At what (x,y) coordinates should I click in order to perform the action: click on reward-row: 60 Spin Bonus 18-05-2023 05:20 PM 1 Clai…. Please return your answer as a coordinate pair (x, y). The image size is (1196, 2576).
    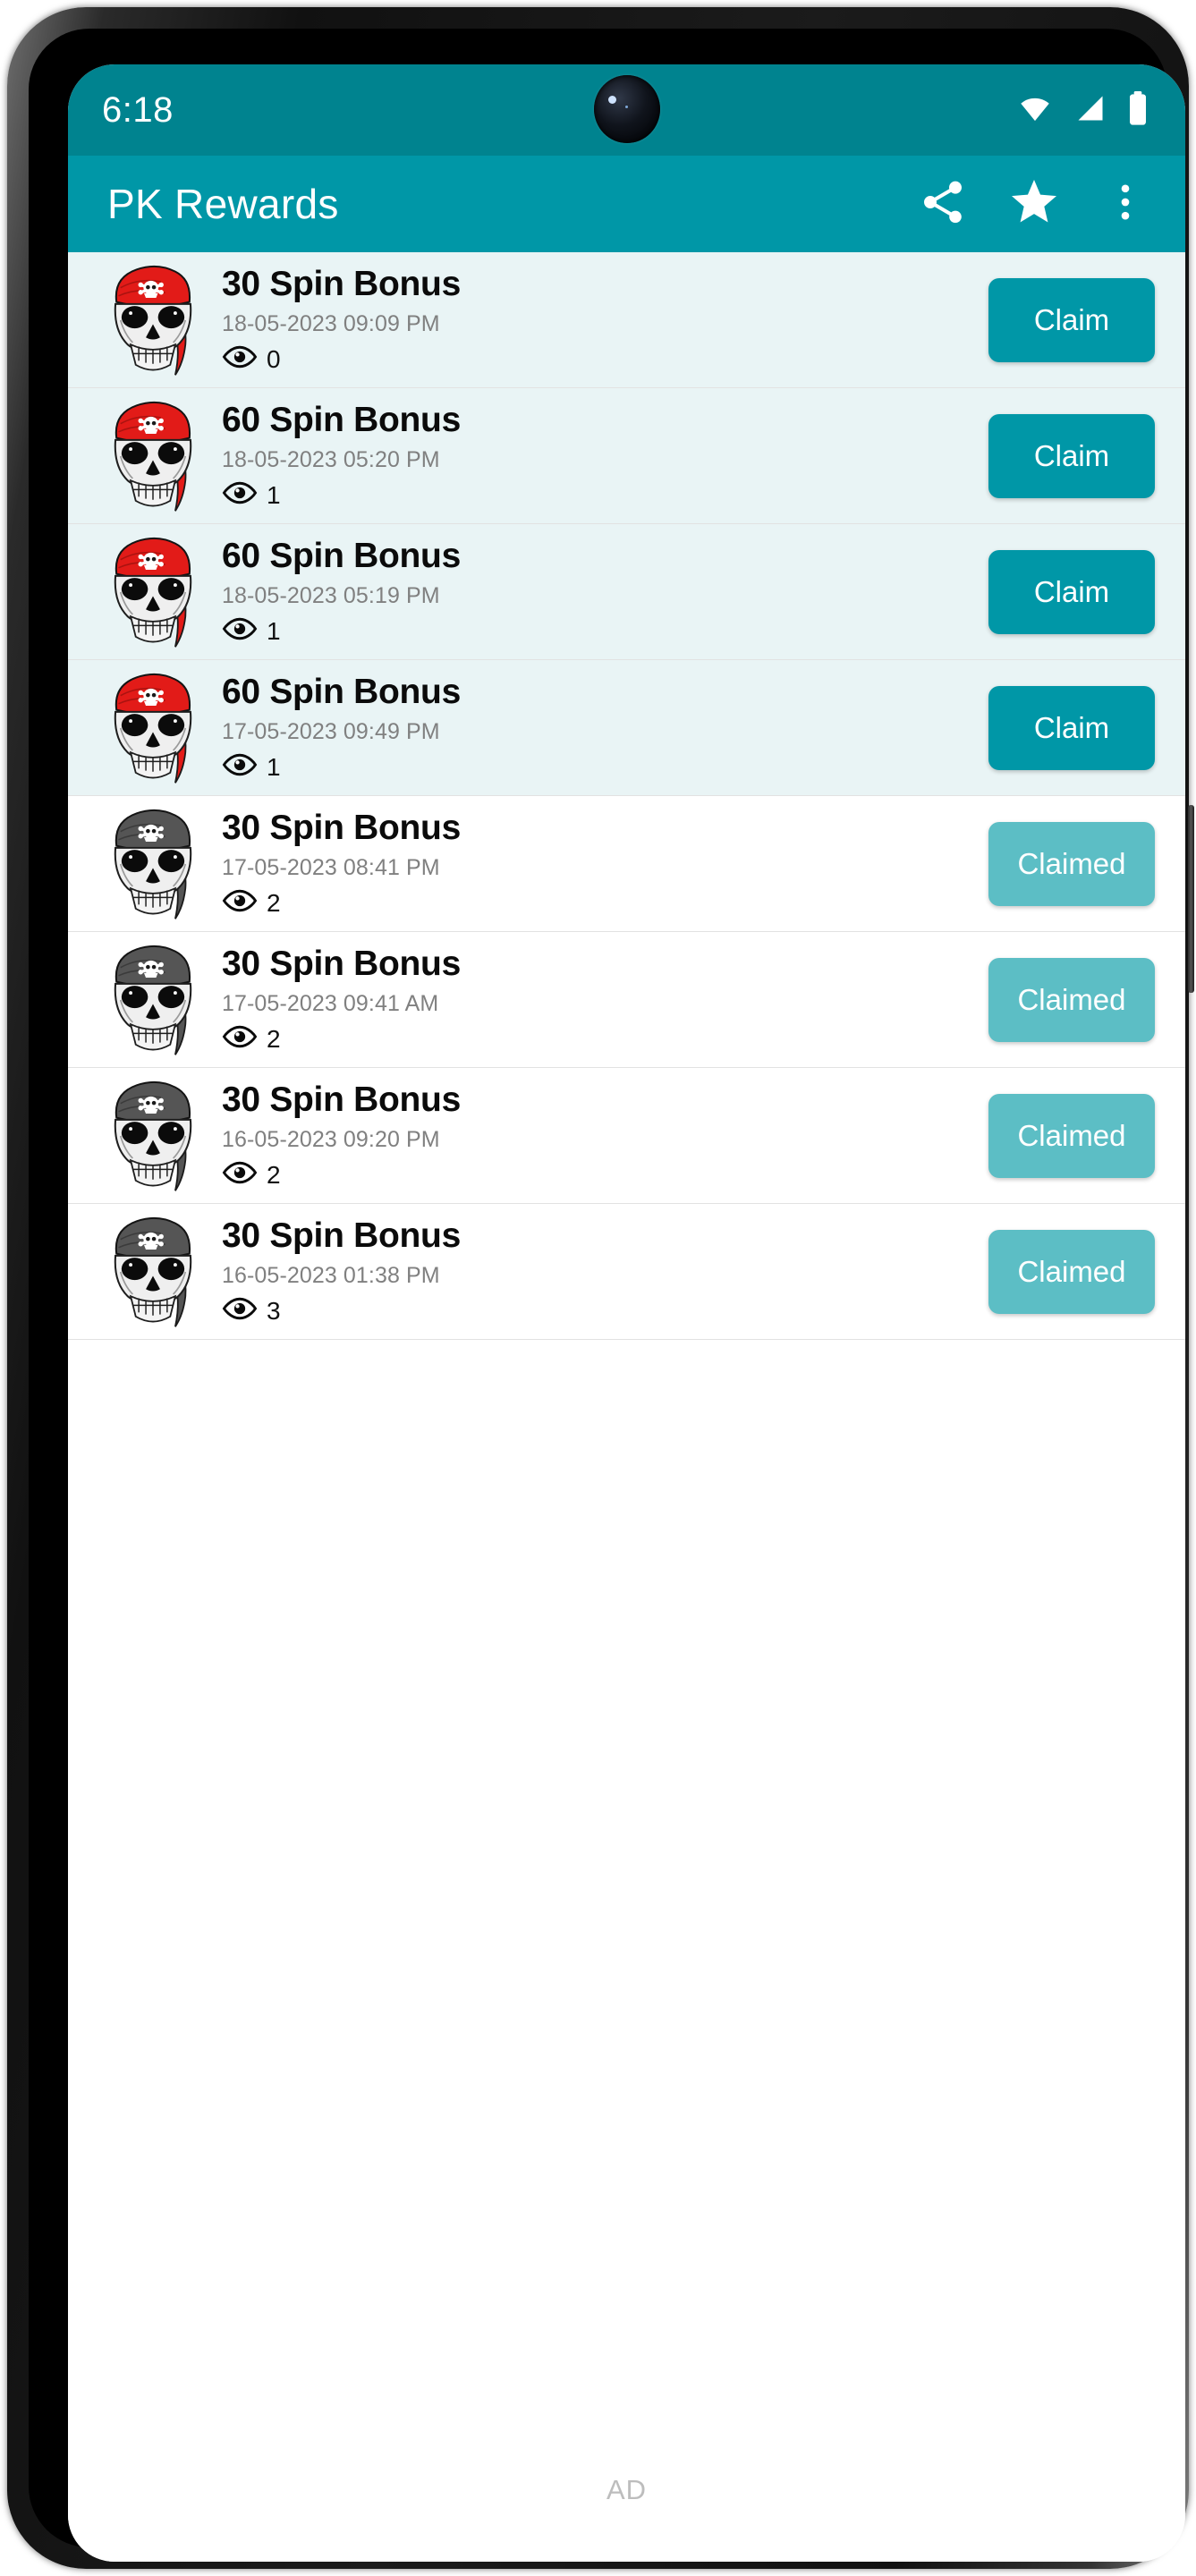
    Looking at the image, I should click on (626, 456).